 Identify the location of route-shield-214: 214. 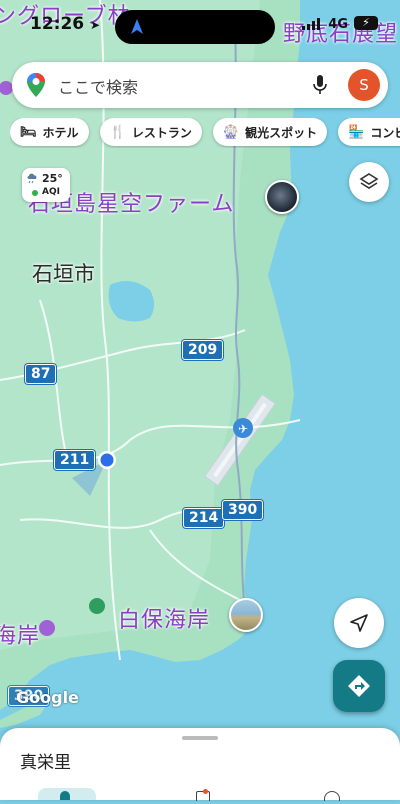
(204, 518).